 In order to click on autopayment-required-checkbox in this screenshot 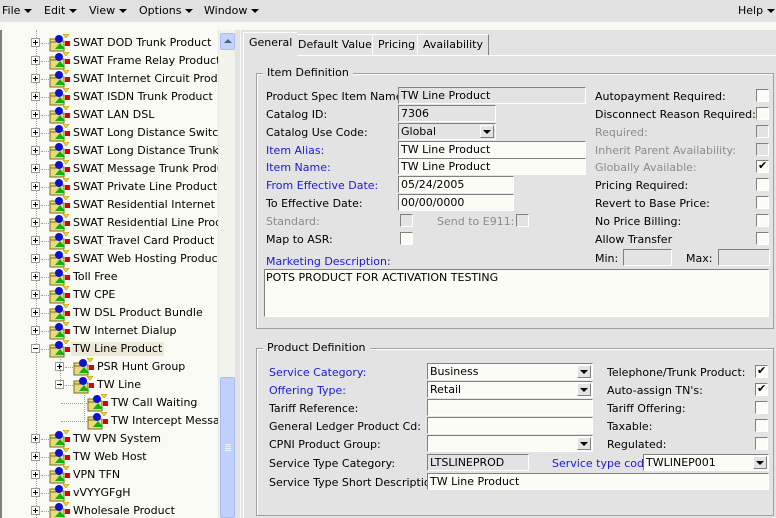, I will do `click(762, 95)`.